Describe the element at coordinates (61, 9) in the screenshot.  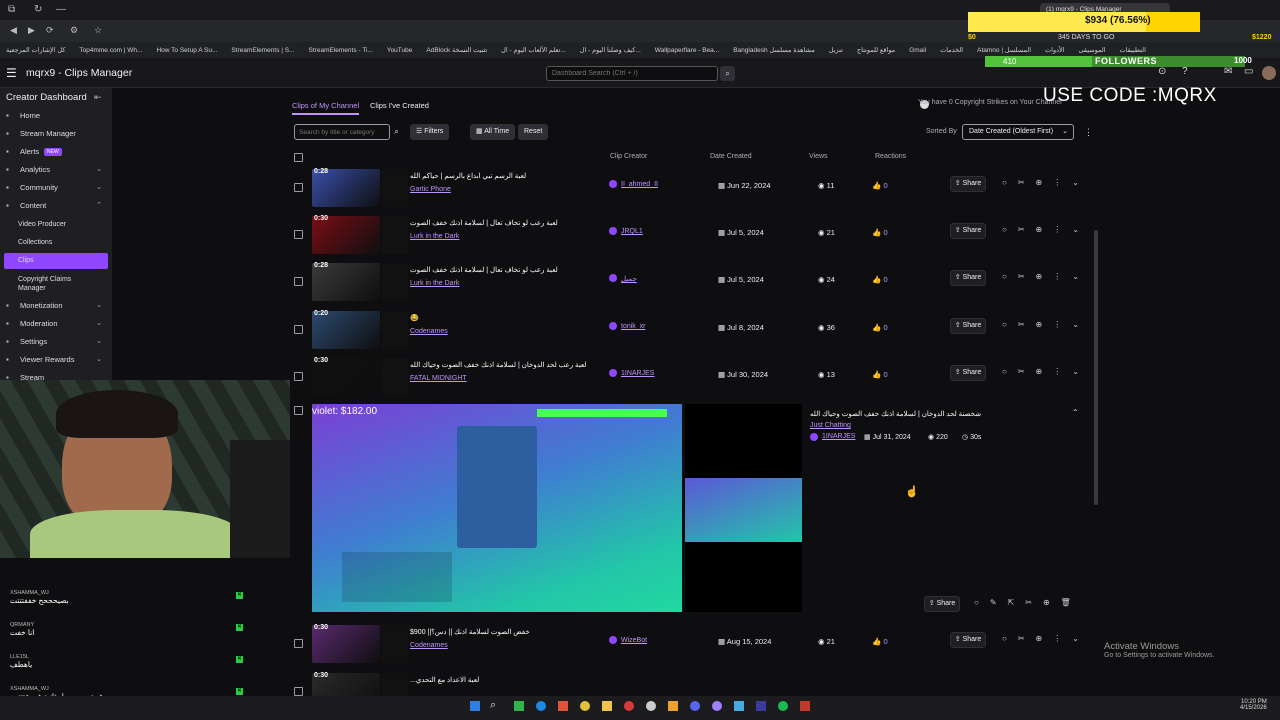
I see `minimize-icon: —` at that location.